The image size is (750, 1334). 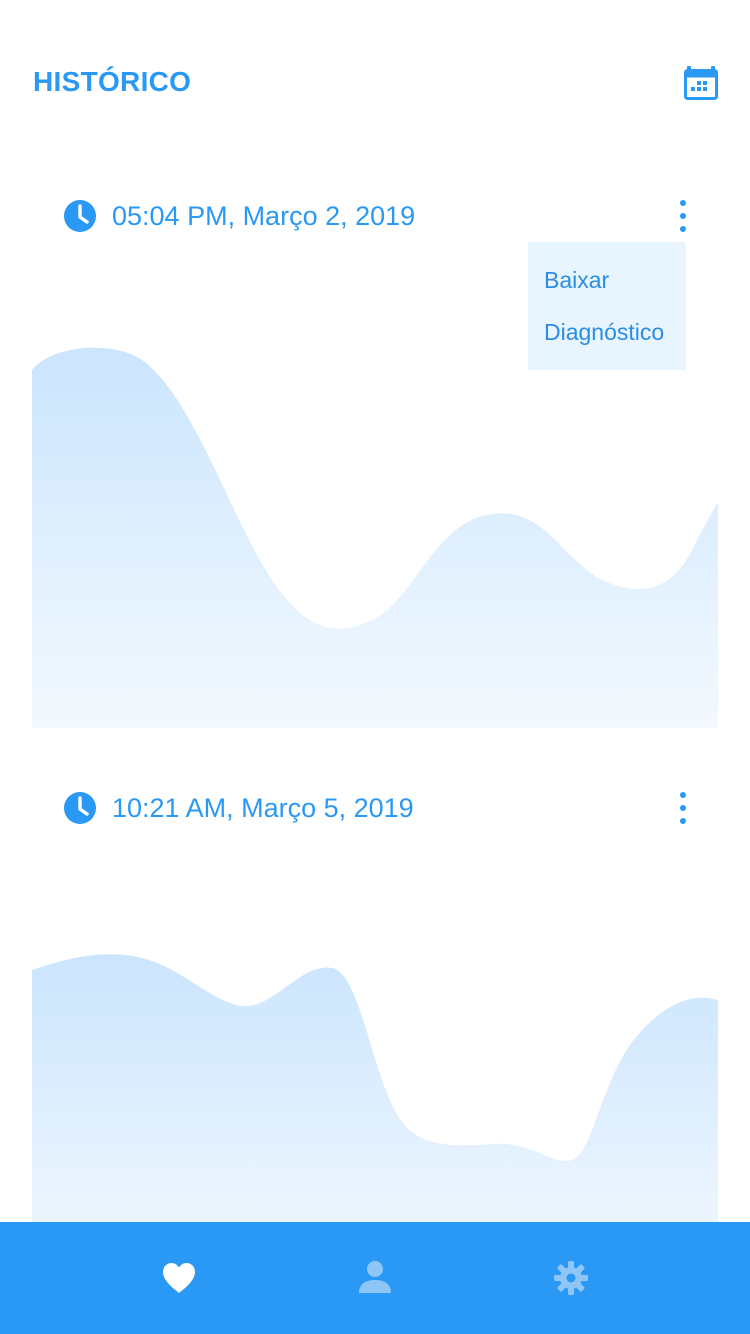 I want to click on bottom-navigation, so click(x=375, y=1278).